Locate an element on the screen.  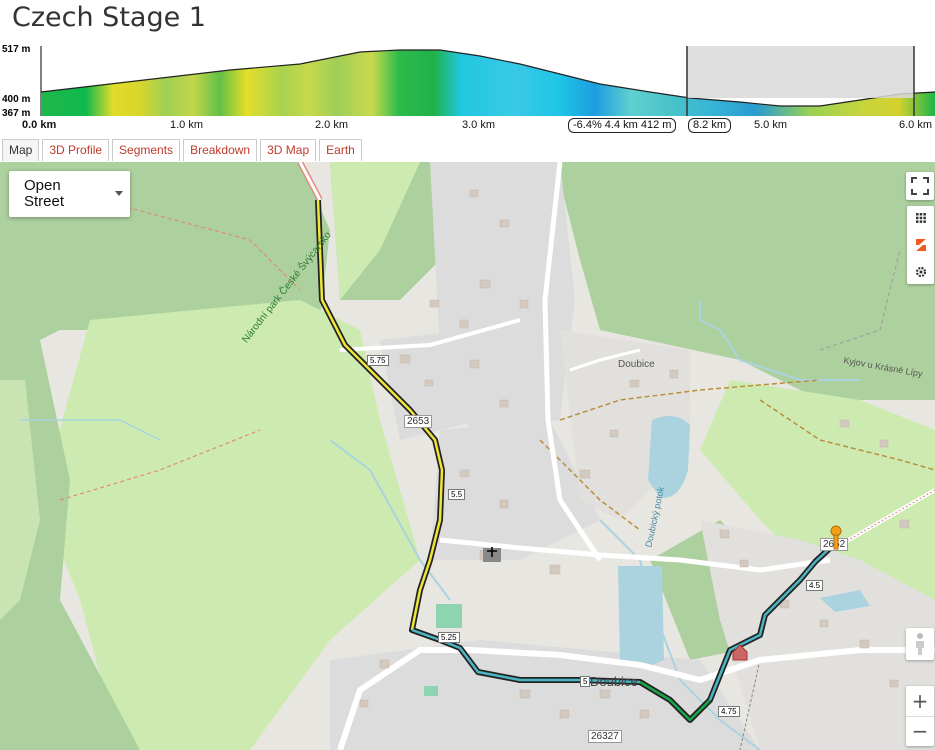
map-layer-select: Open Street is located at coordinates (69, 194).